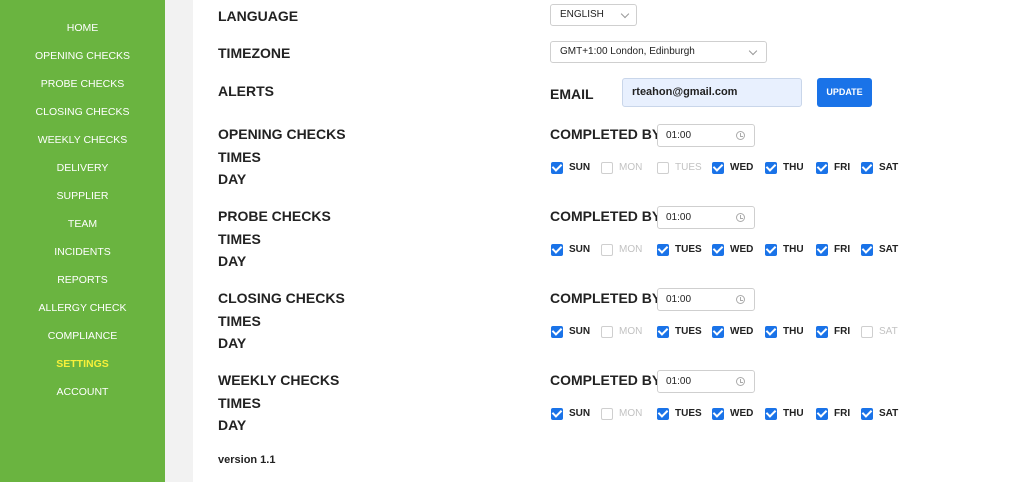  I want to click on timezone-select: GMT+1:00 London, Edinburgh, so click(658, 52).